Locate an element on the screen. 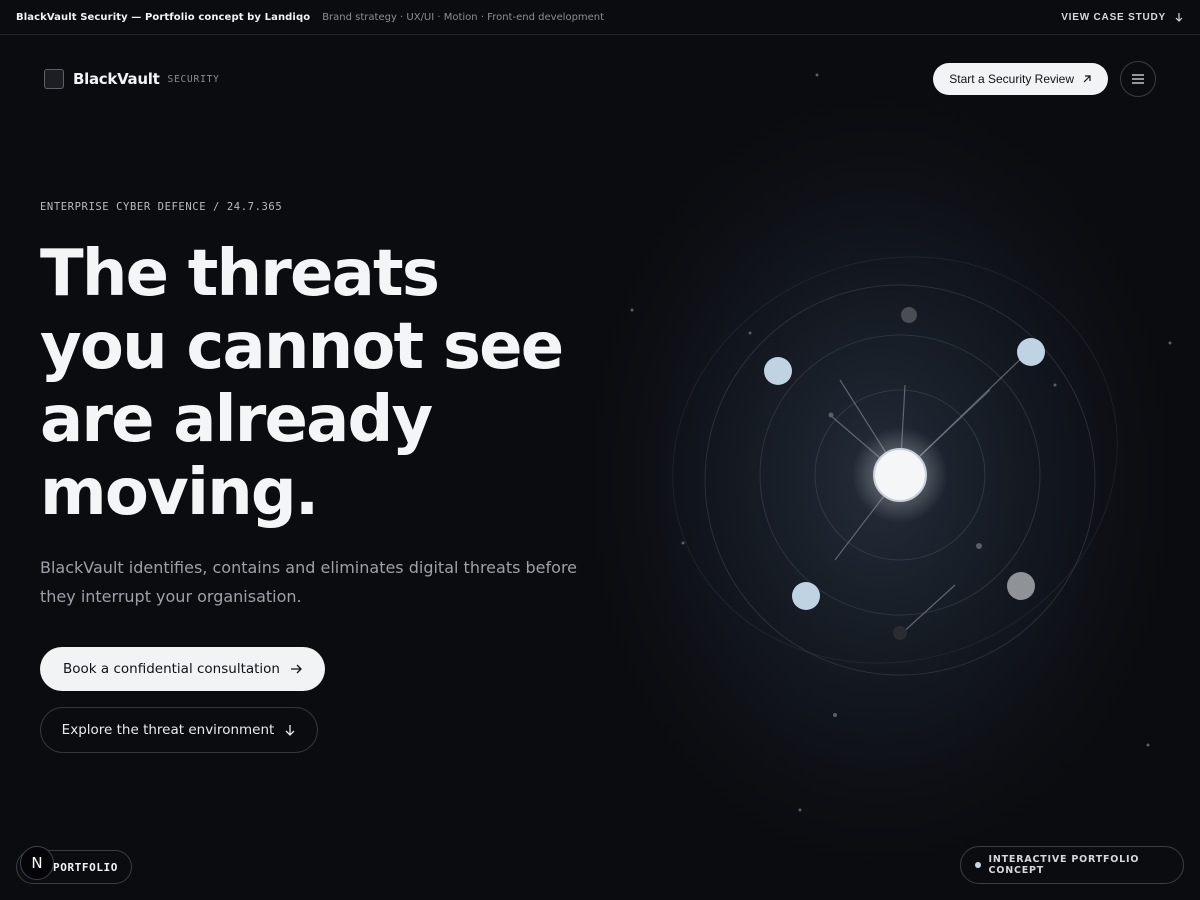 This screenshot has width=1200, height=900. threat-node-muted is located at coordinates (1021, 586).